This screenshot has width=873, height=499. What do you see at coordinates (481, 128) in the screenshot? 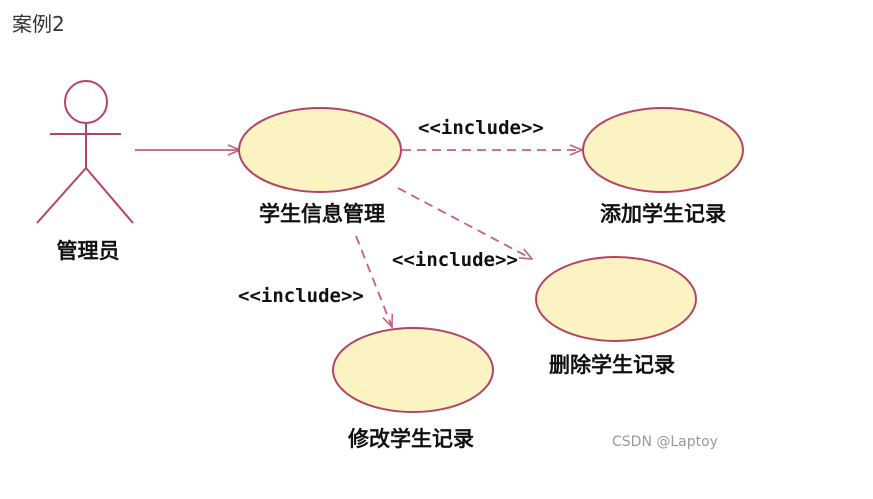
I see `include-label-add: <<include>>` at bounding box center [481, 128].